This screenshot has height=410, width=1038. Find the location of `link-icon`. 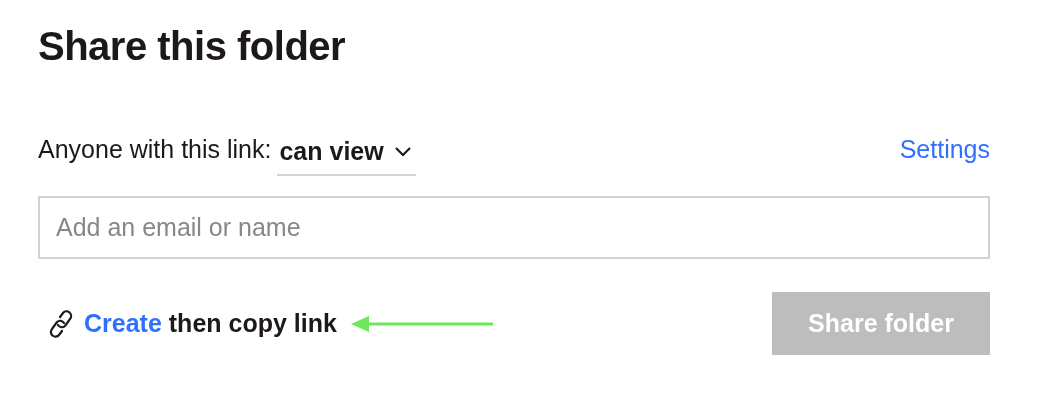

link-icon is located at coordinates (61, 323).